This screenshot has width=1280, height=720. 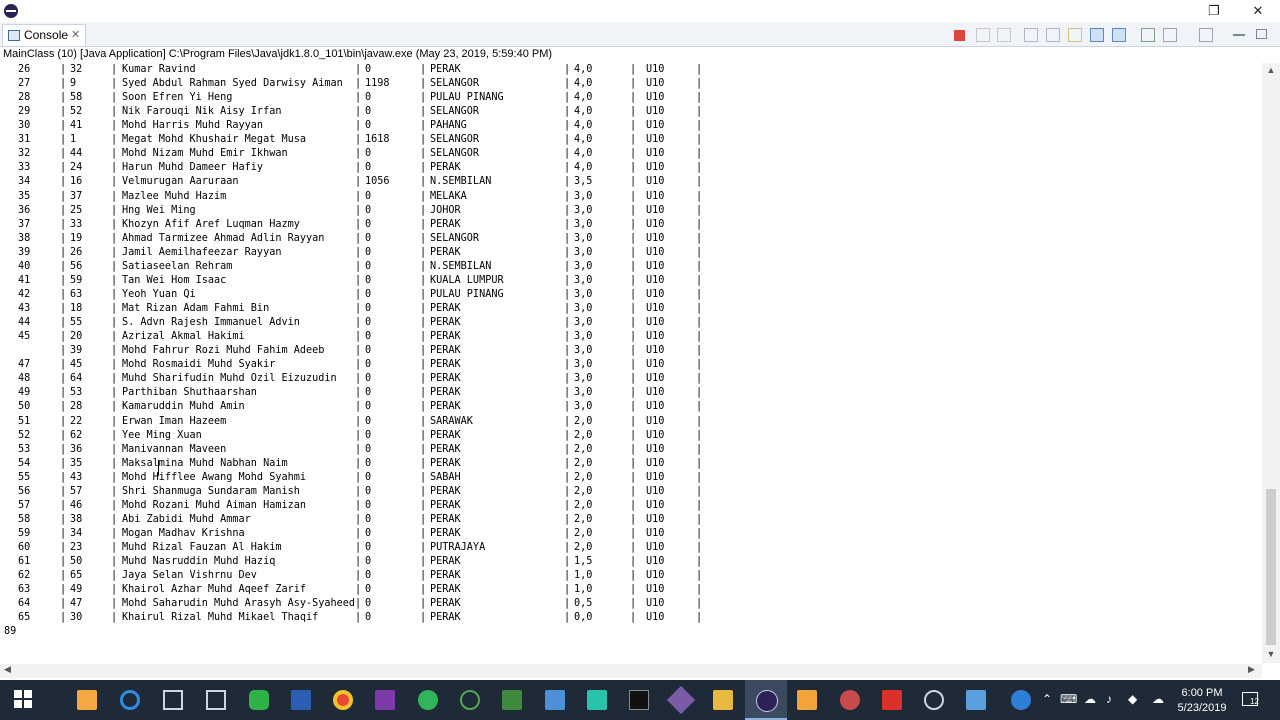 What do you see at coordinates (555, 700) in the screenshot?
I see `virtualbox-icon` at bounding box center [555, 700].